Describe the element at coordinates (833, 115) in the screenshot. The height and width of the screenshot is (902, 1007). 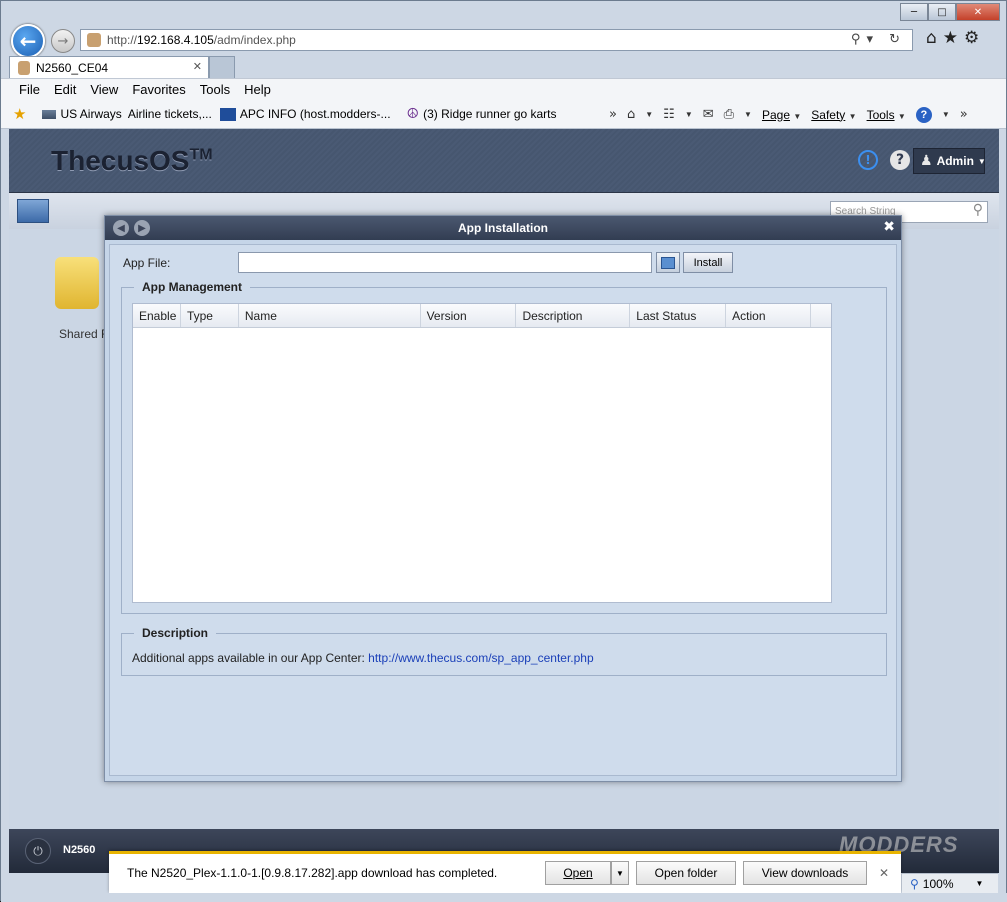
I see `safety-menu: Safety ▼` at that location.